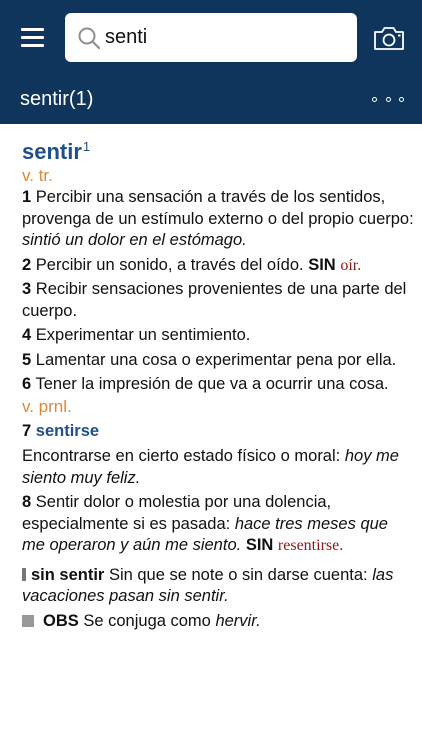 The height and width of the screenshot is (750, 422). What do you see at coordinates (68, 574) in the screenshot?
I see `phrase-term: sin sentir` at bounding box center [68, 574].